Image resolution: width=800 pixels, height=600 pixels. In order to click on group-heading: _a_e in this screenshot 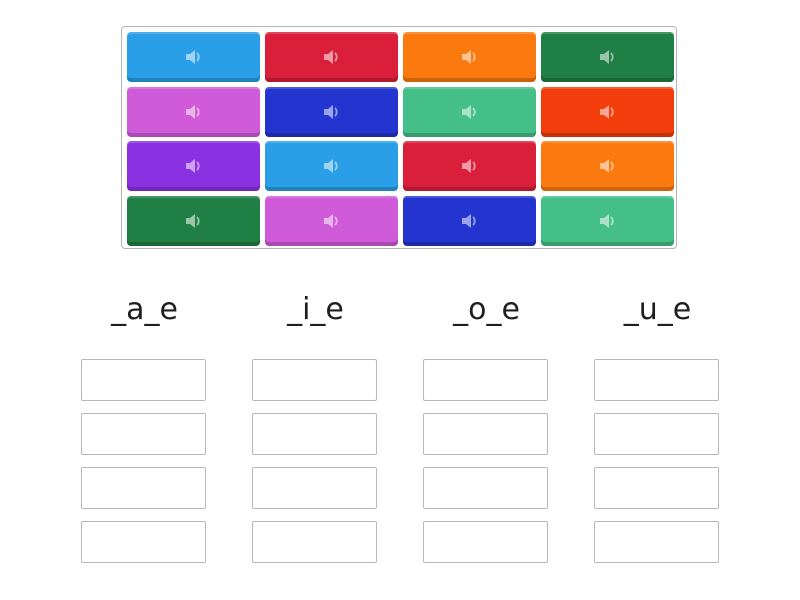, I will do `click(144, 309)`.